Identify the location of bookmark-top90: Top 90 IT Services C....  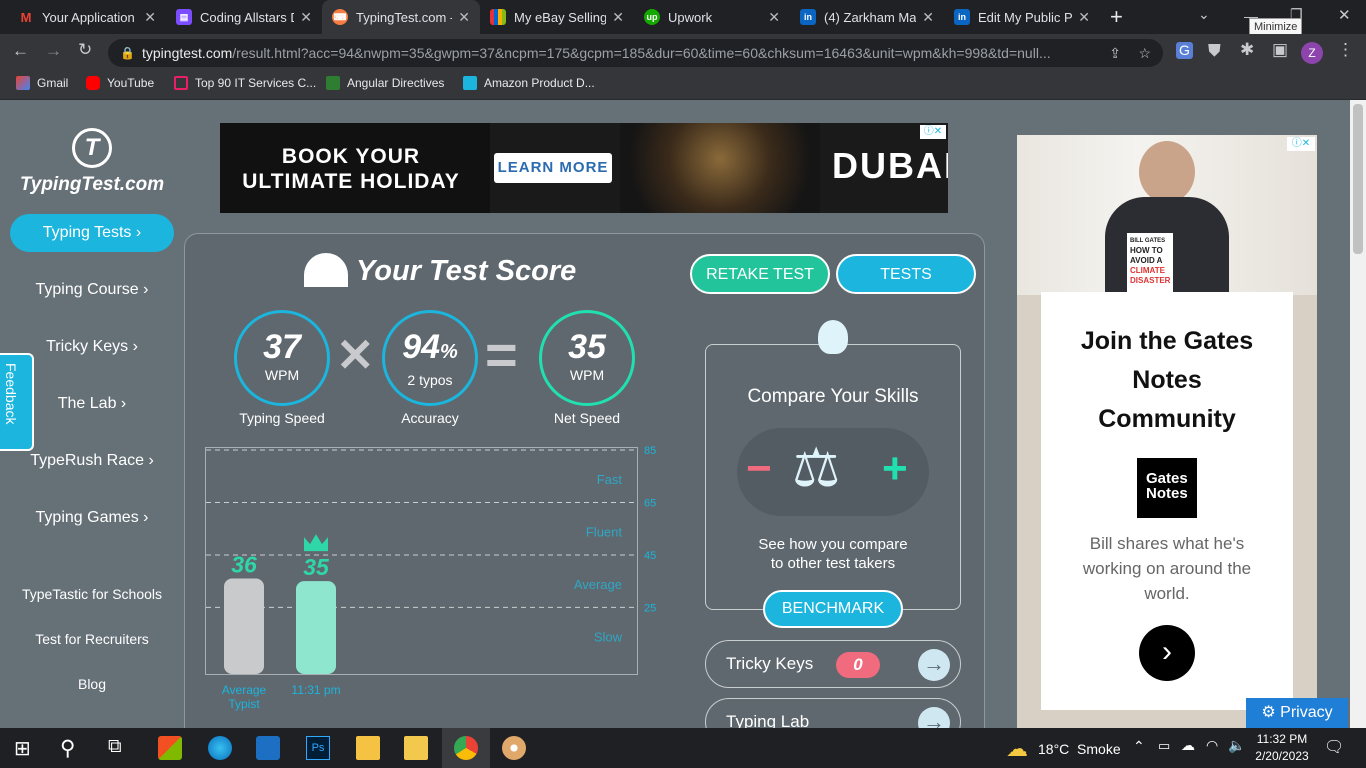
(245, 83).